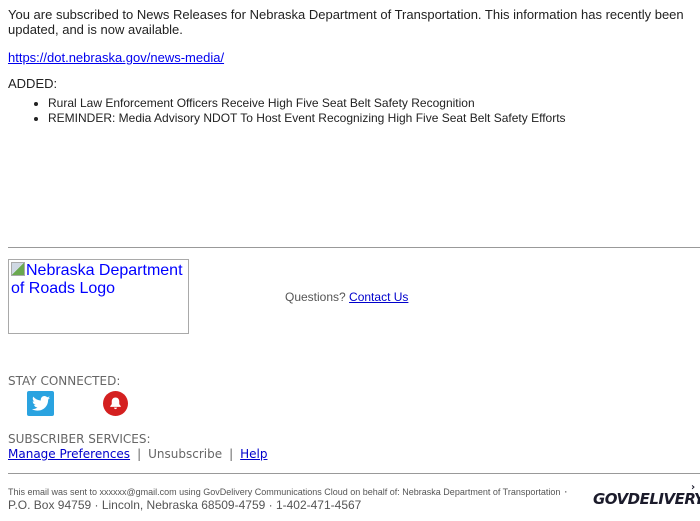 The height and width of the screenshot is (521, 700). I want to click on logo-image-placeholder: Nebraska Department of Roads Logo, so click(98, 296).